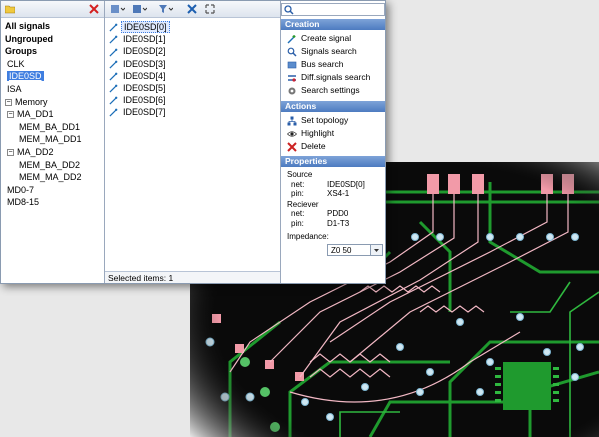 This screenshot has width=599, height=437. Describe the element at coordinates (194, 100) in the screenshot. I see `signal-list-item: IDE0SD[6]` at that location.